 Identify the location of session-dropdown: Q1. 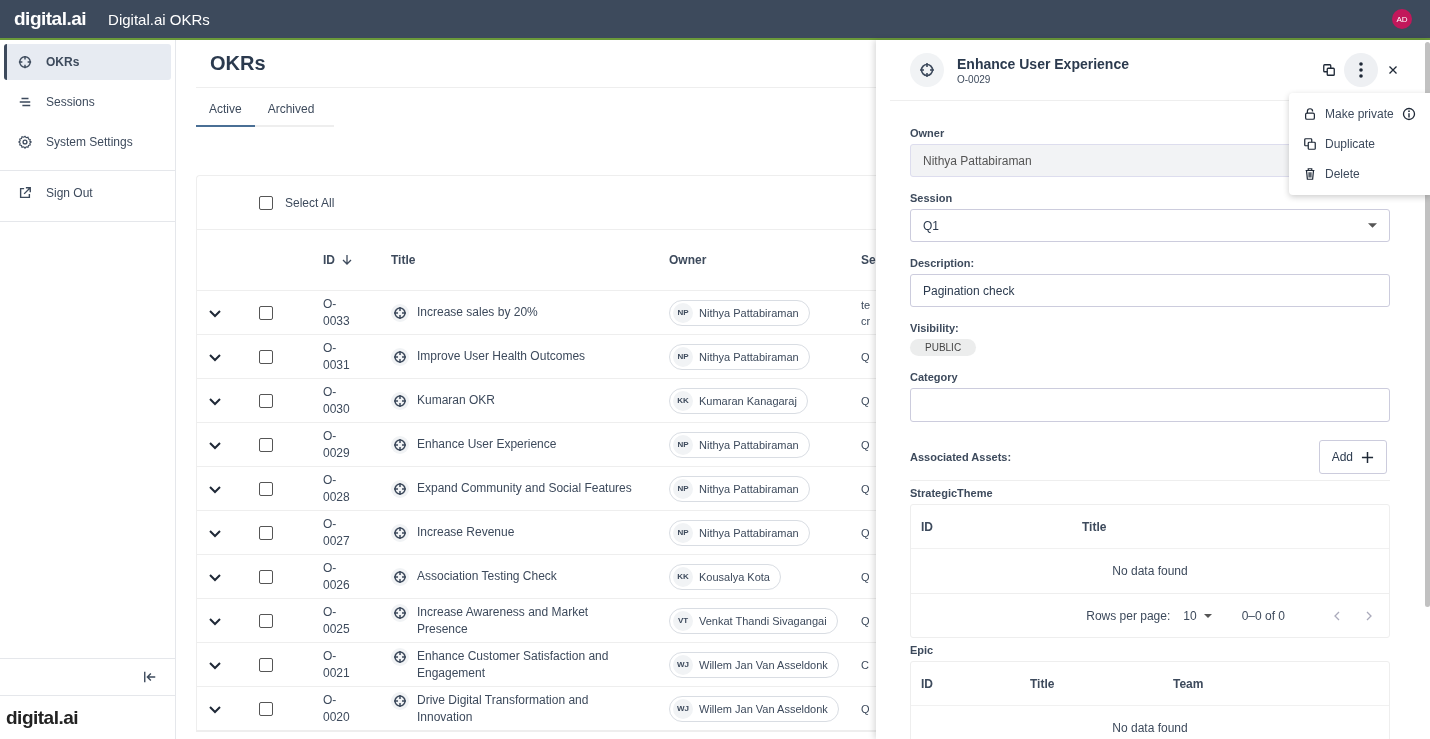
(1150, 225).